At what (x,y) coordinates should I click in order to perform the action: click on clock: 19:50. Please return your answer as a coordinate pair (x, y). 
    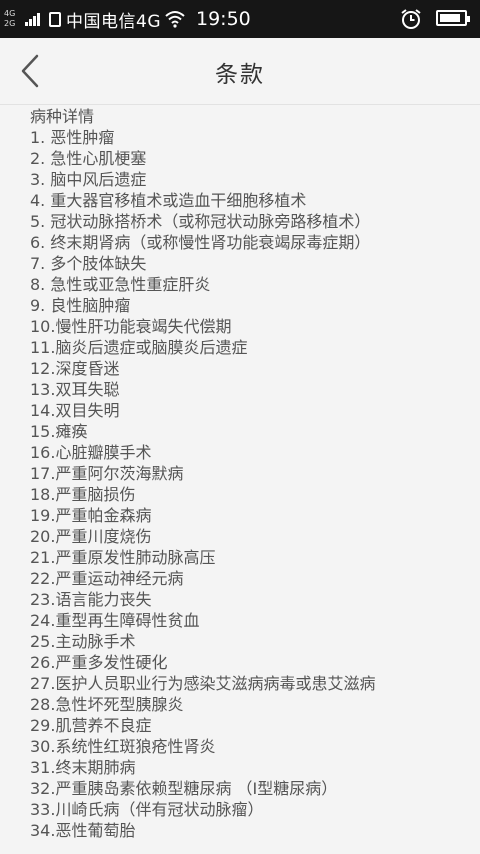
    Looking at the image, I should click on (223, 19).